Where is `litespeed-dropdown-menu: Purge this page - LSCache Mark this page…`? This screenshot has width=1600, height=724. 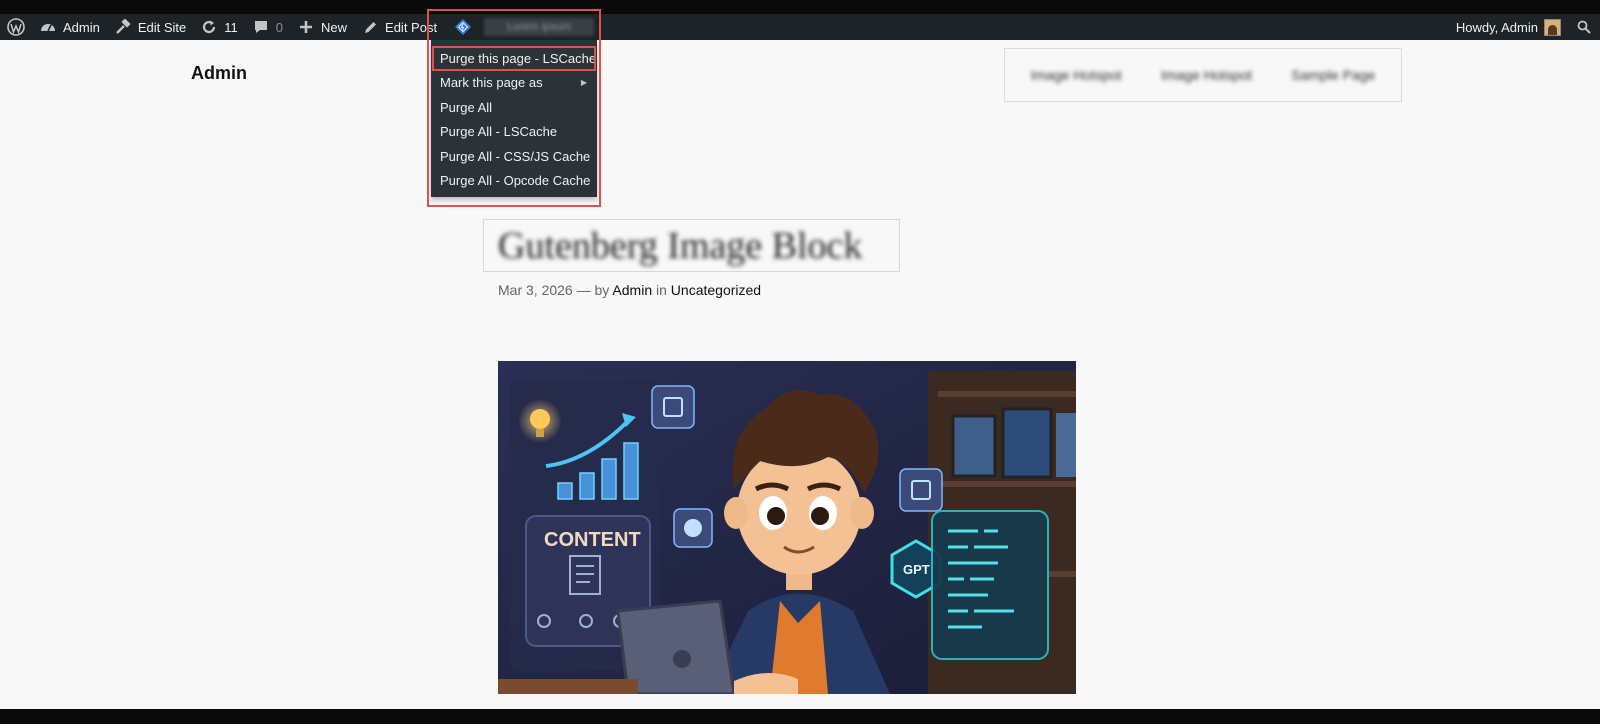 litespeed-dropdown-menu: Purge this page - LSCache Mark this page… is located at coordinates (514, 118).